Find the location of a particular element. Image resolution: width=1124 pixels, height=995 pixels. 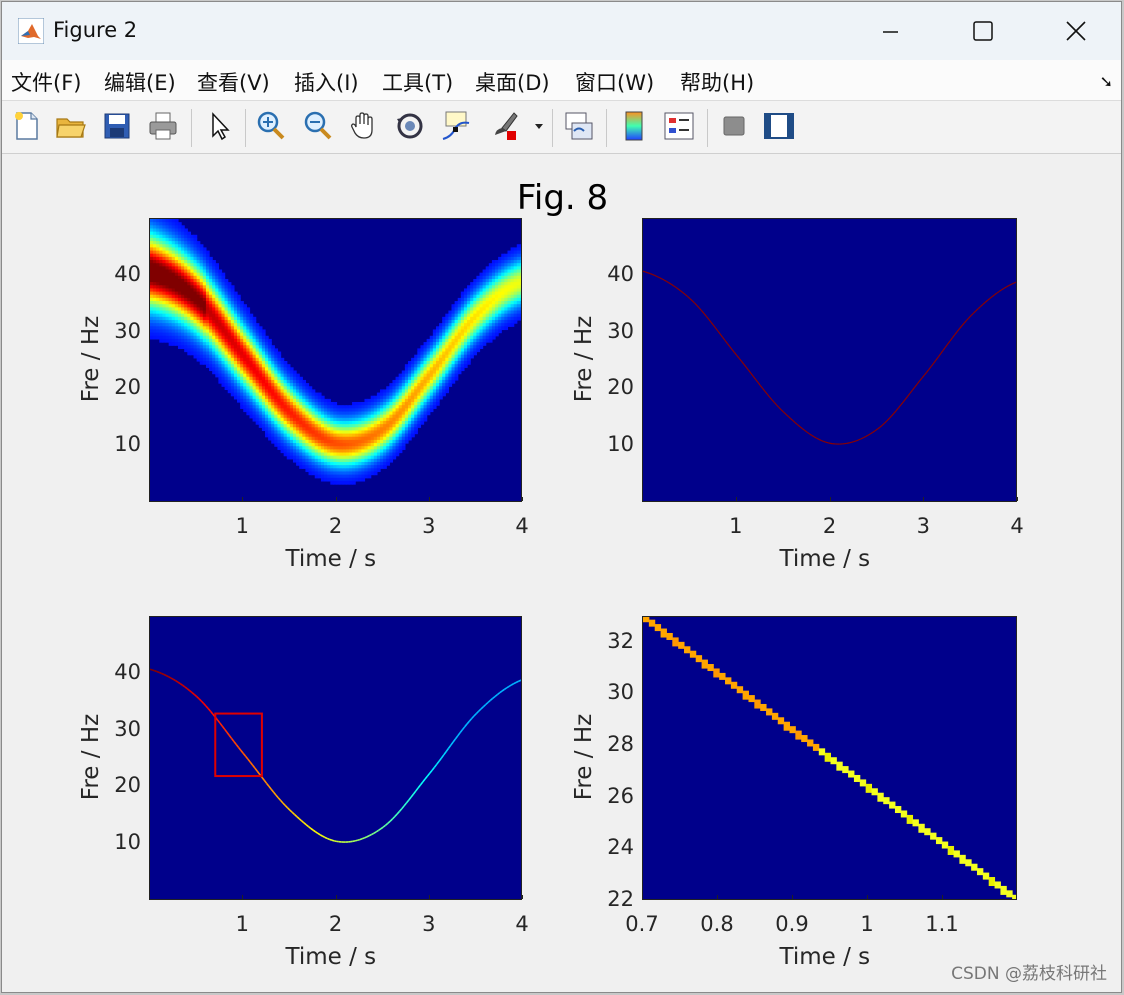

link-plot-button is located at coordinates (579, 126).